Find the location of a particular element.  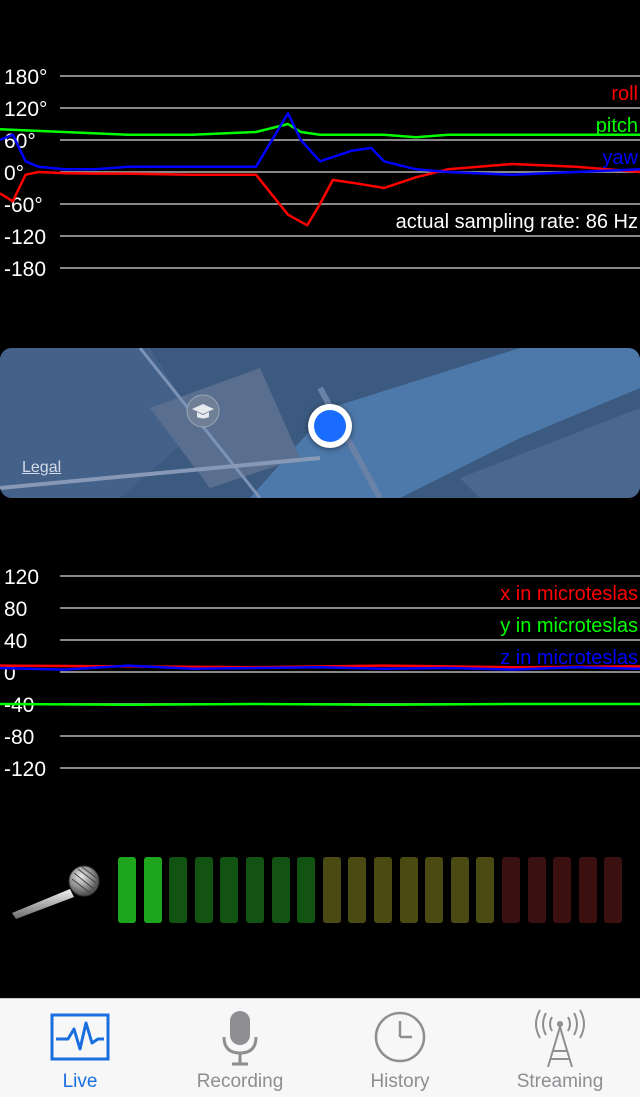

tab-recording: Recording is located at coordinates (240, 1048).